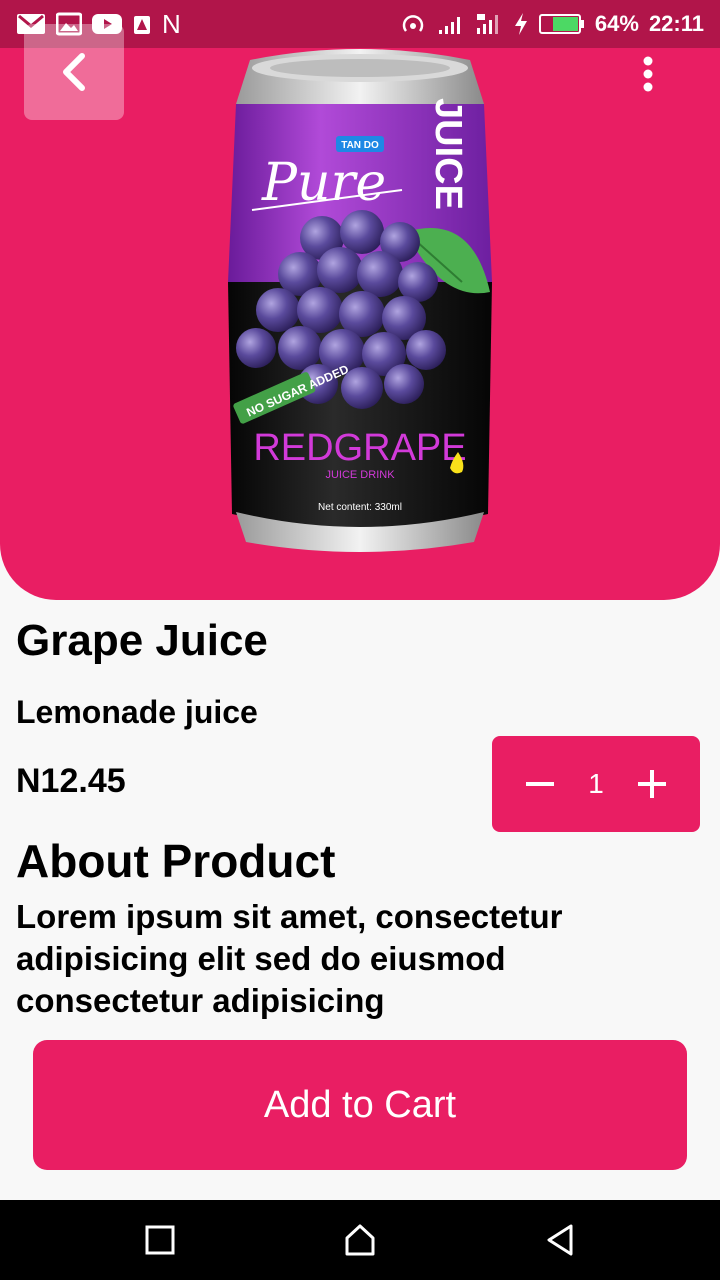 This screenshot has width=720, height=1280. Describe the element at coordinates (413, 24) in the screenshot. I see `hotspot-icon` at that location.